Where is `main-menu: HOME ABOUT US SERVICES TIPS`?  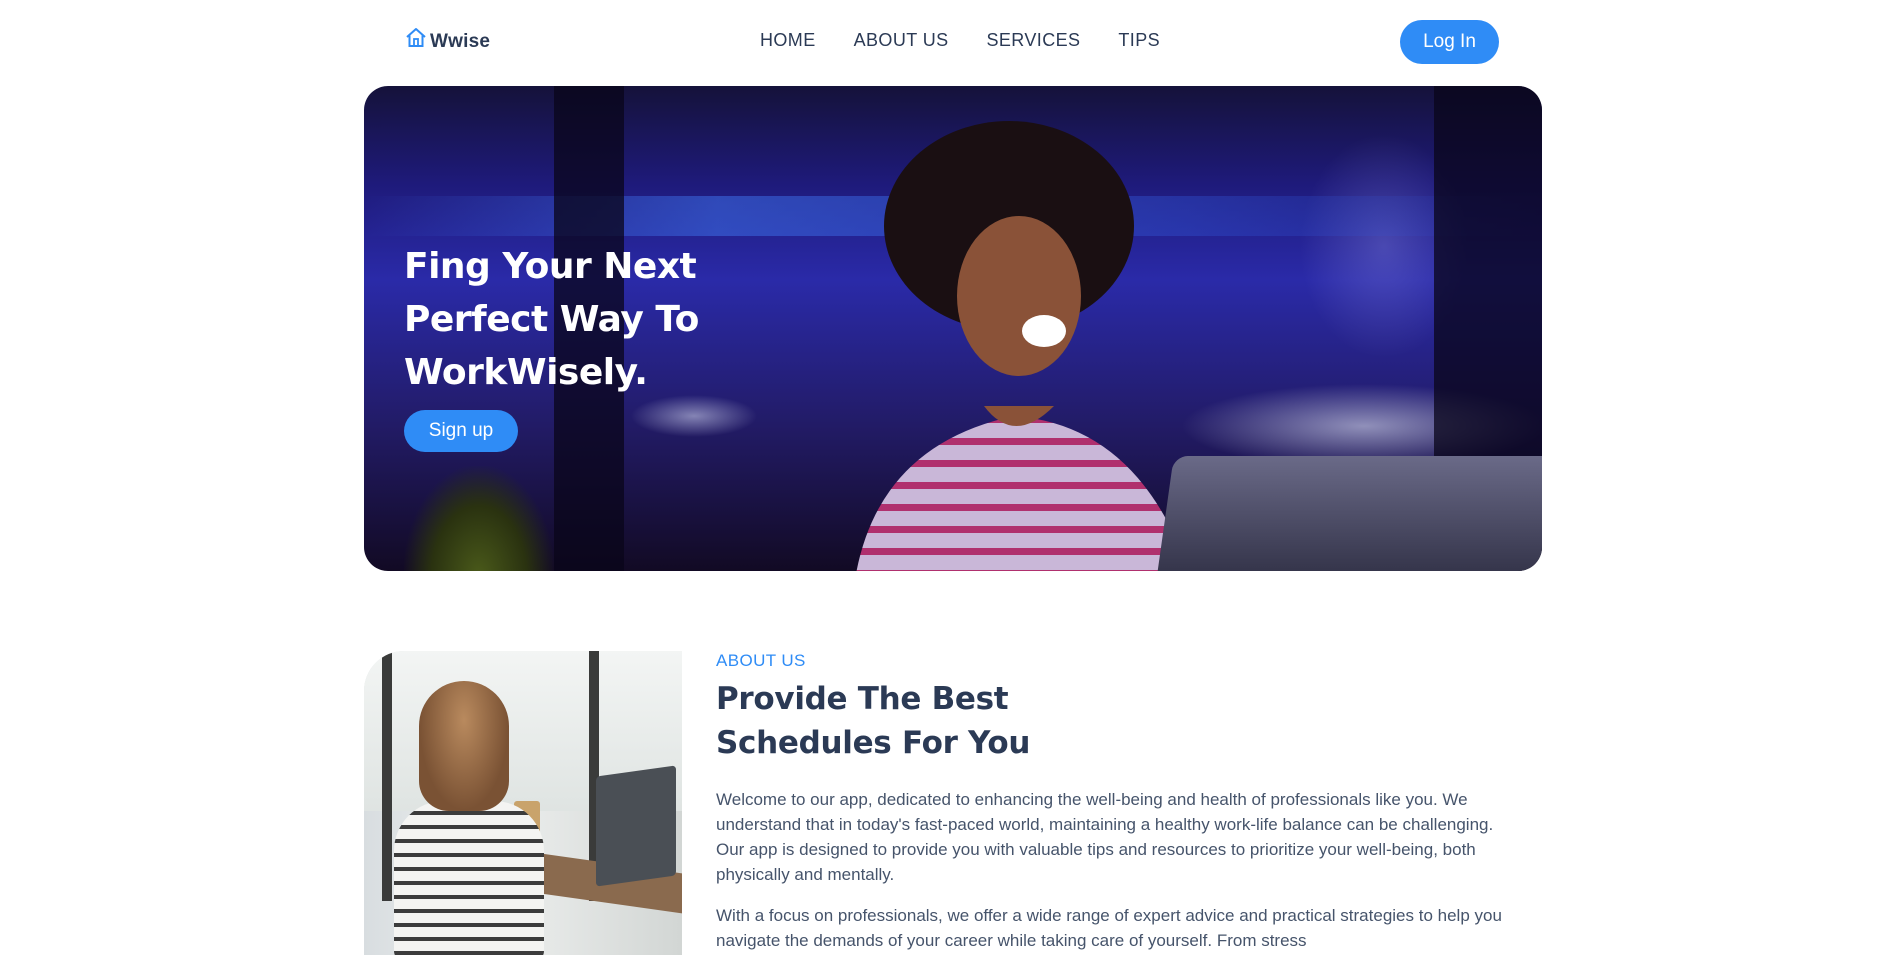
main-menu: HOME ABOUT US SERVICES TIPS is located at coordinates (960, 40).